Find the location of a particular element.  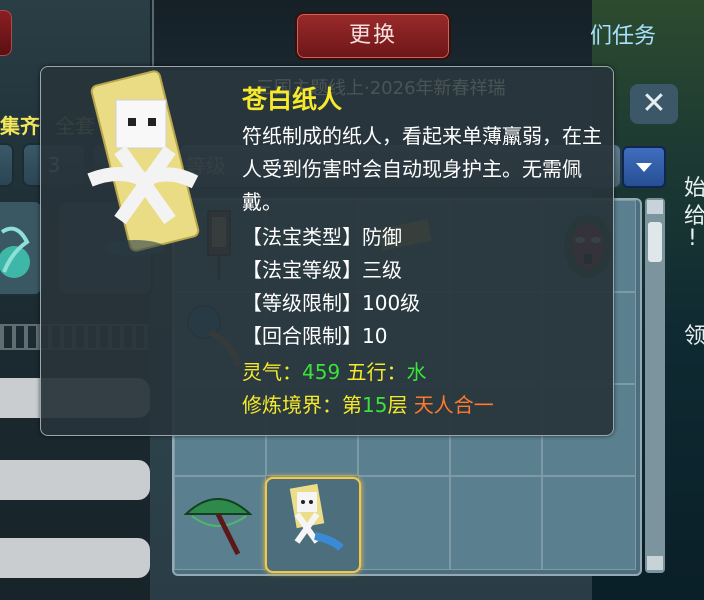

cultivation-label: 修炼境界： is located at coordinates (292, 405).